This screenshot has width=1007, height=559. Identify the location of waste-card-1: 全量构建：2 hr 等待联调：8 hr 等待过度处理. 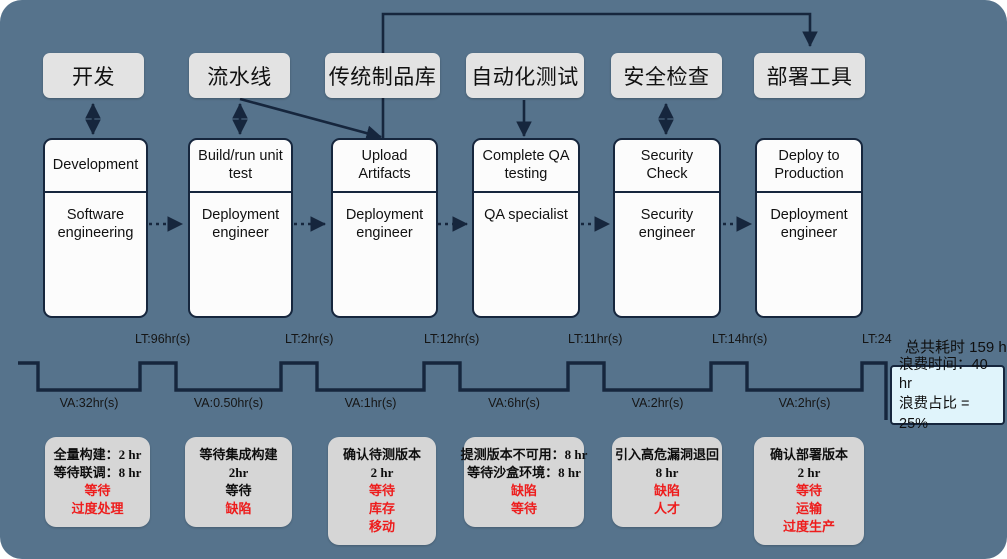
(97, 482).